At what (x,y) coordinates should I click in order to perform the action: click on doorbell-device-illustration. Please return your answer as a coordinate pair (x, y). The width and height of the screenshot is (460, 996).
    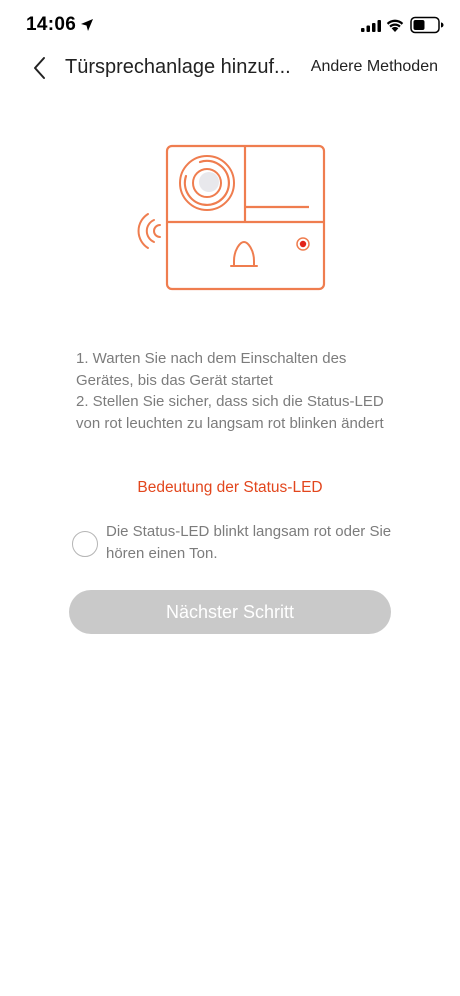
    Looking at the image, I should click on (231, 217).